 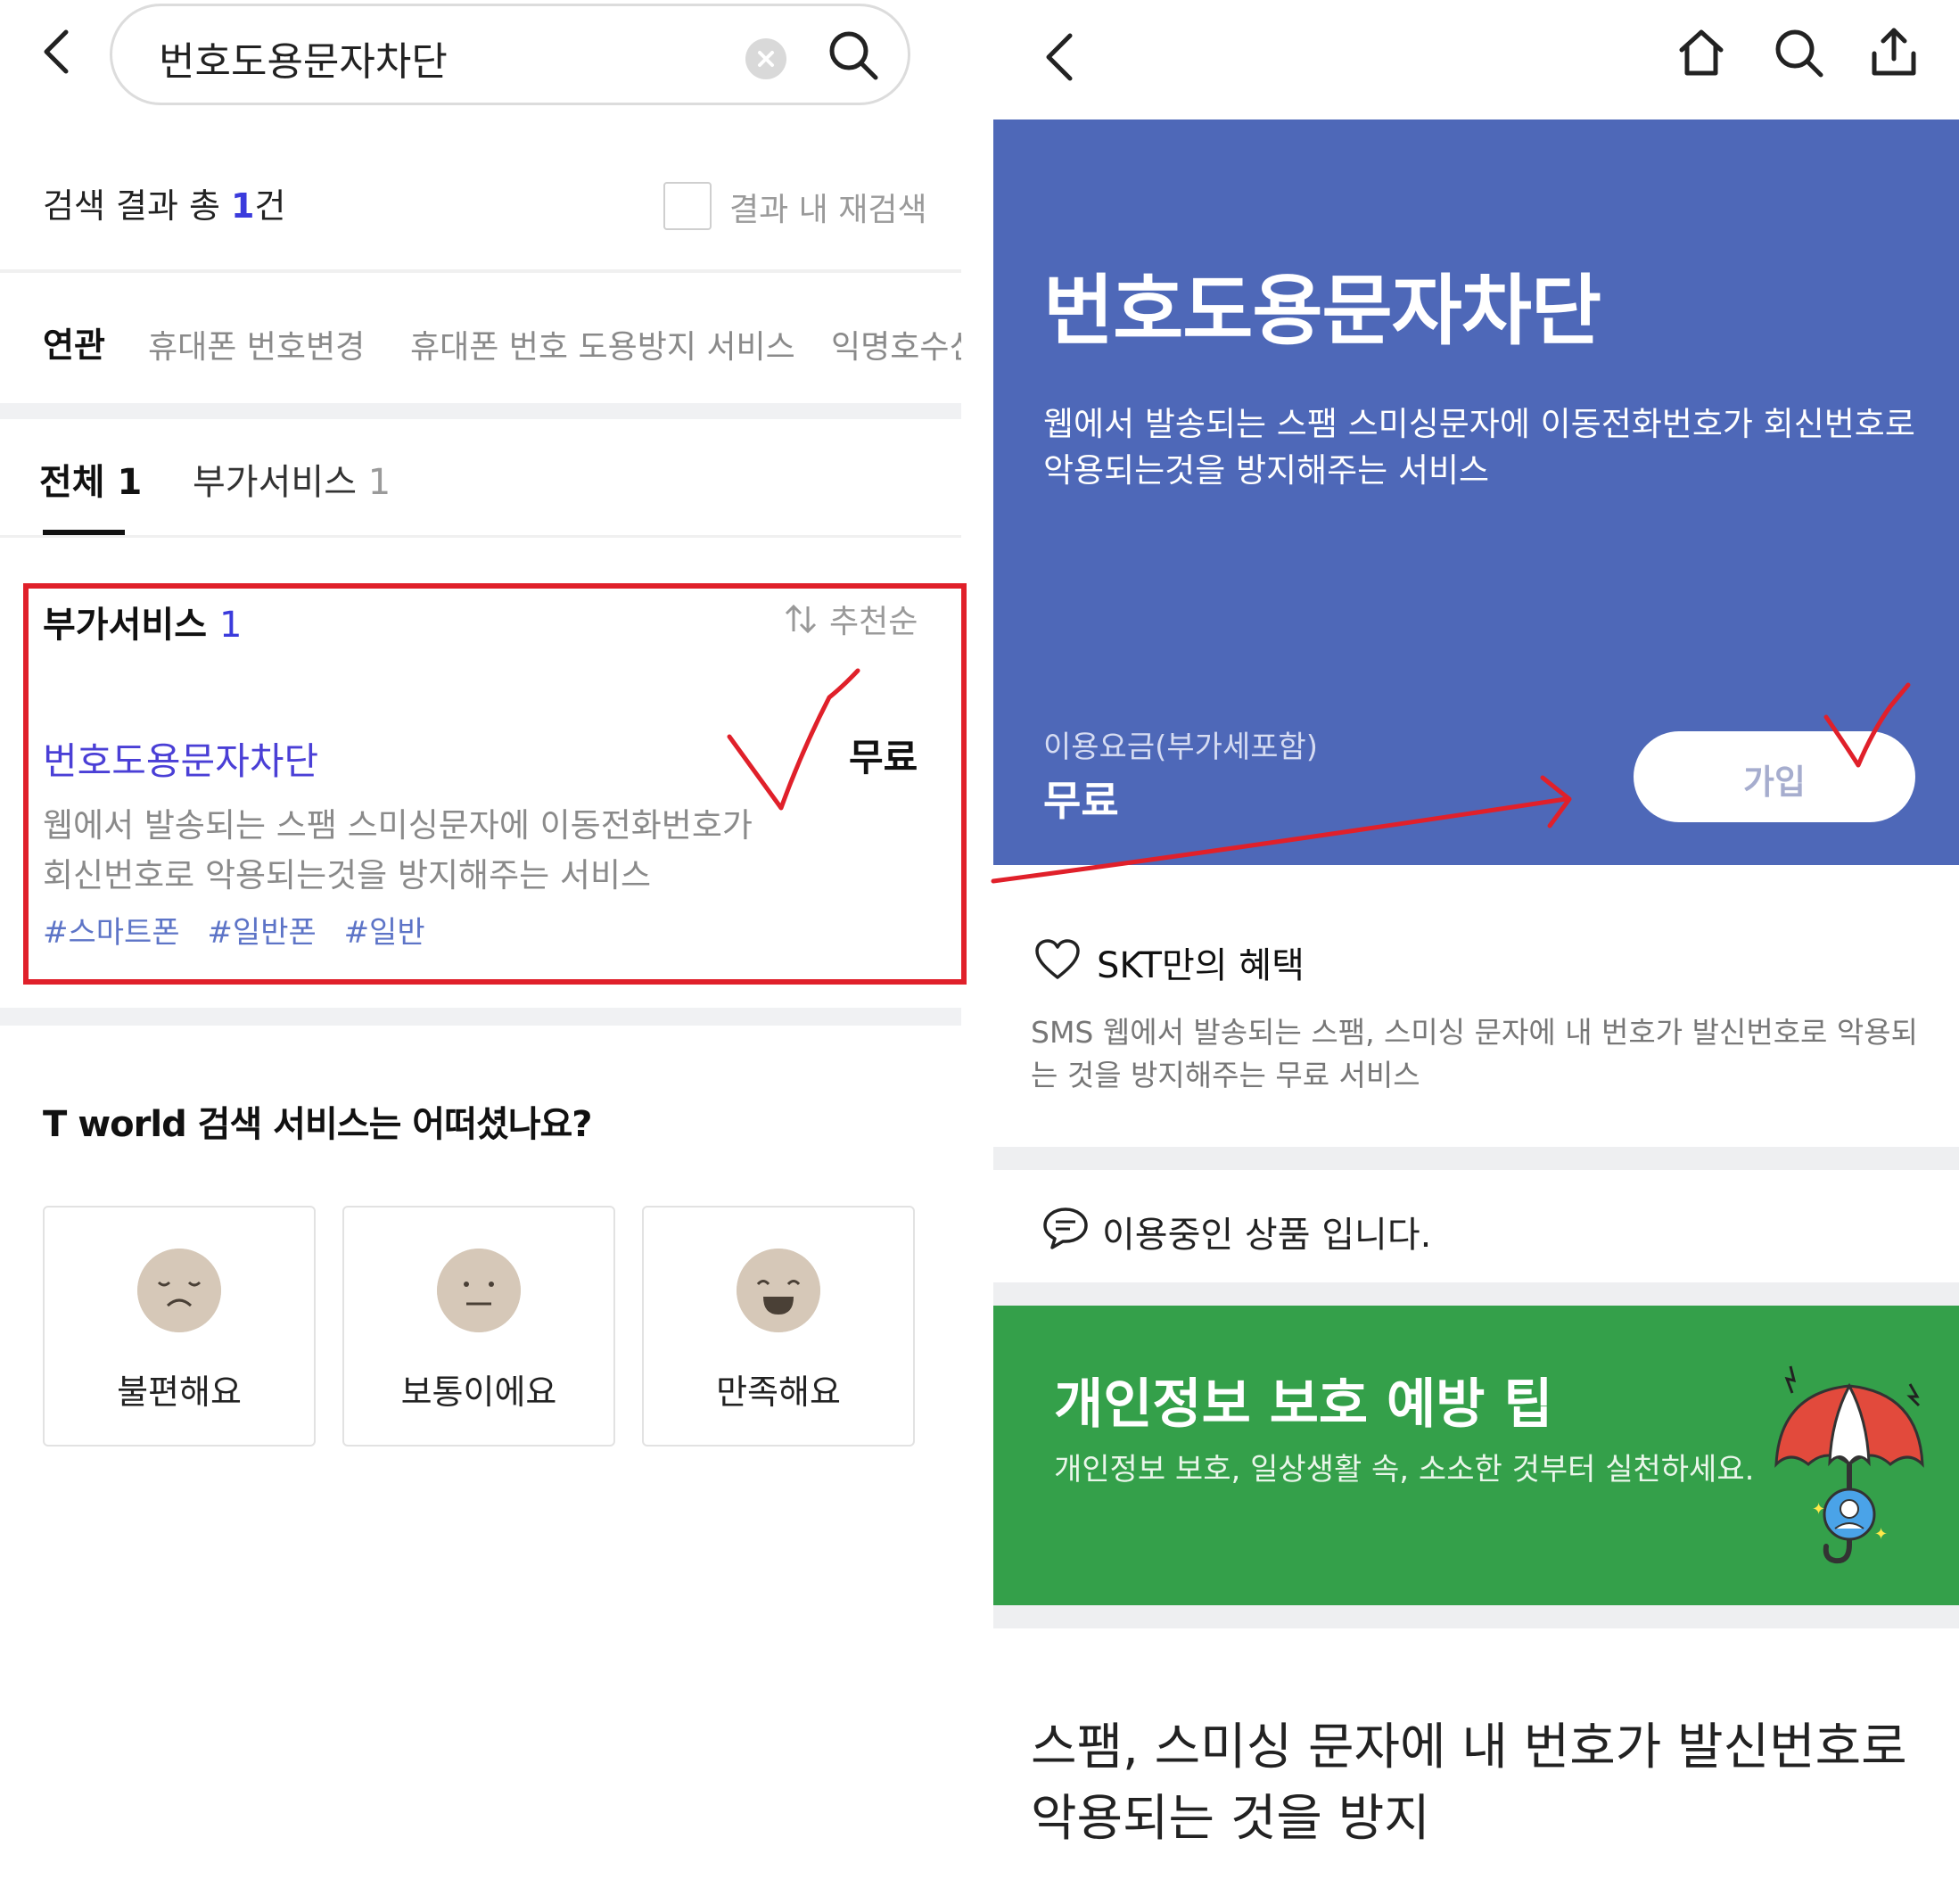 I want to click on hashtag: #일반폰, so click(x=261, y=933).